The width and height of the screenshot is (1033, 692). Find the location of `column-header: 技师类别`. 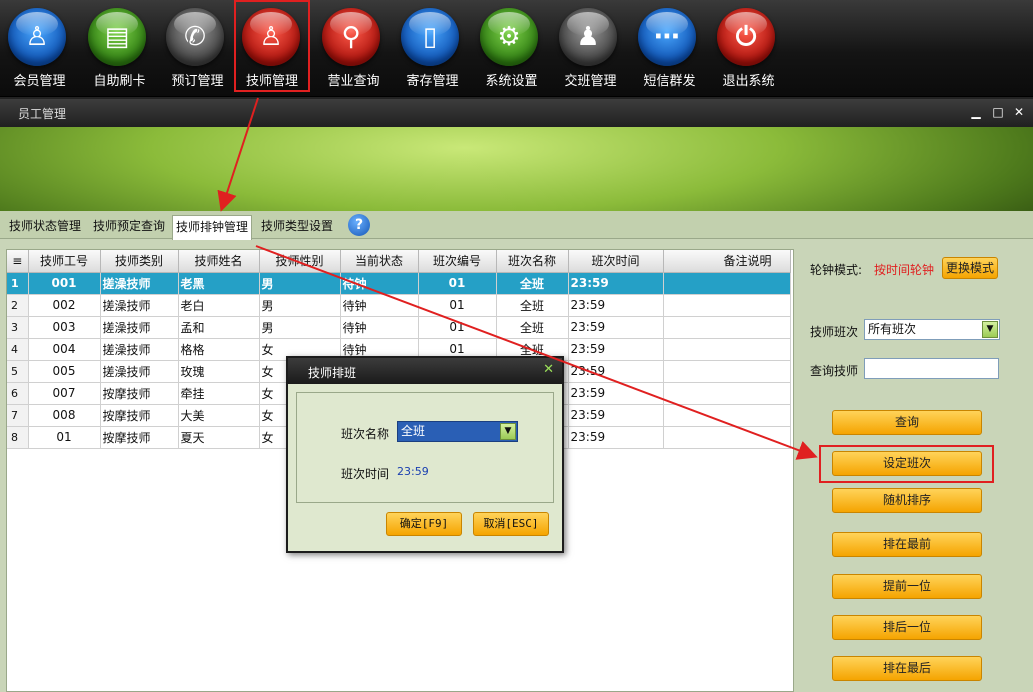

column-header: 技师类别 is located at coordinates (139, 261).